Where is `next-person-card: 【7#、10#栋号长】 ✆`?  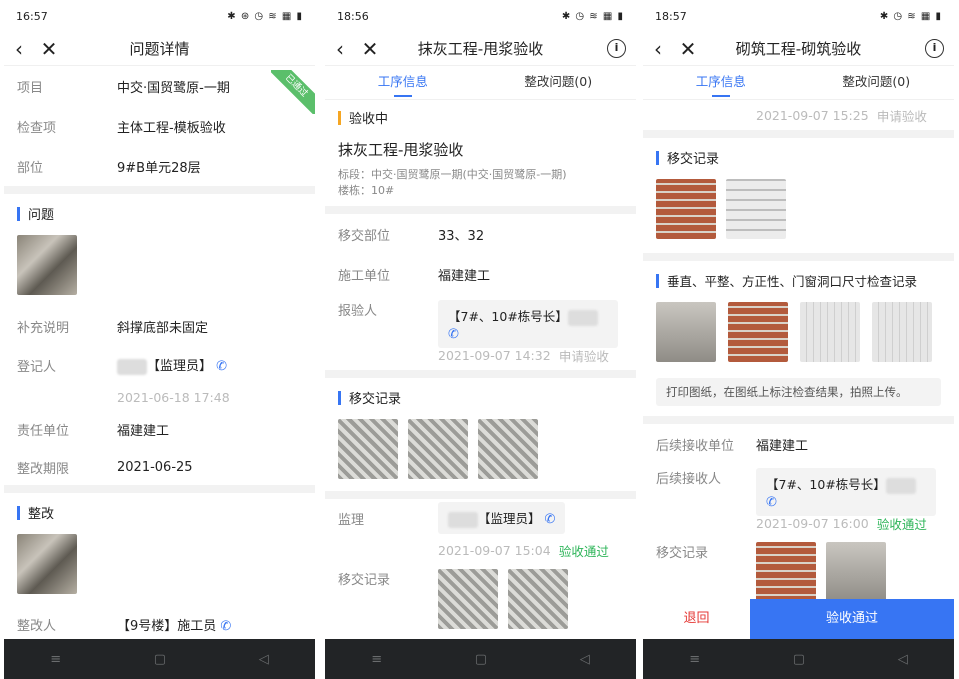
next-person-card: 【7#、10#栋号长】 ✆ is located at coordinates (846, 492).